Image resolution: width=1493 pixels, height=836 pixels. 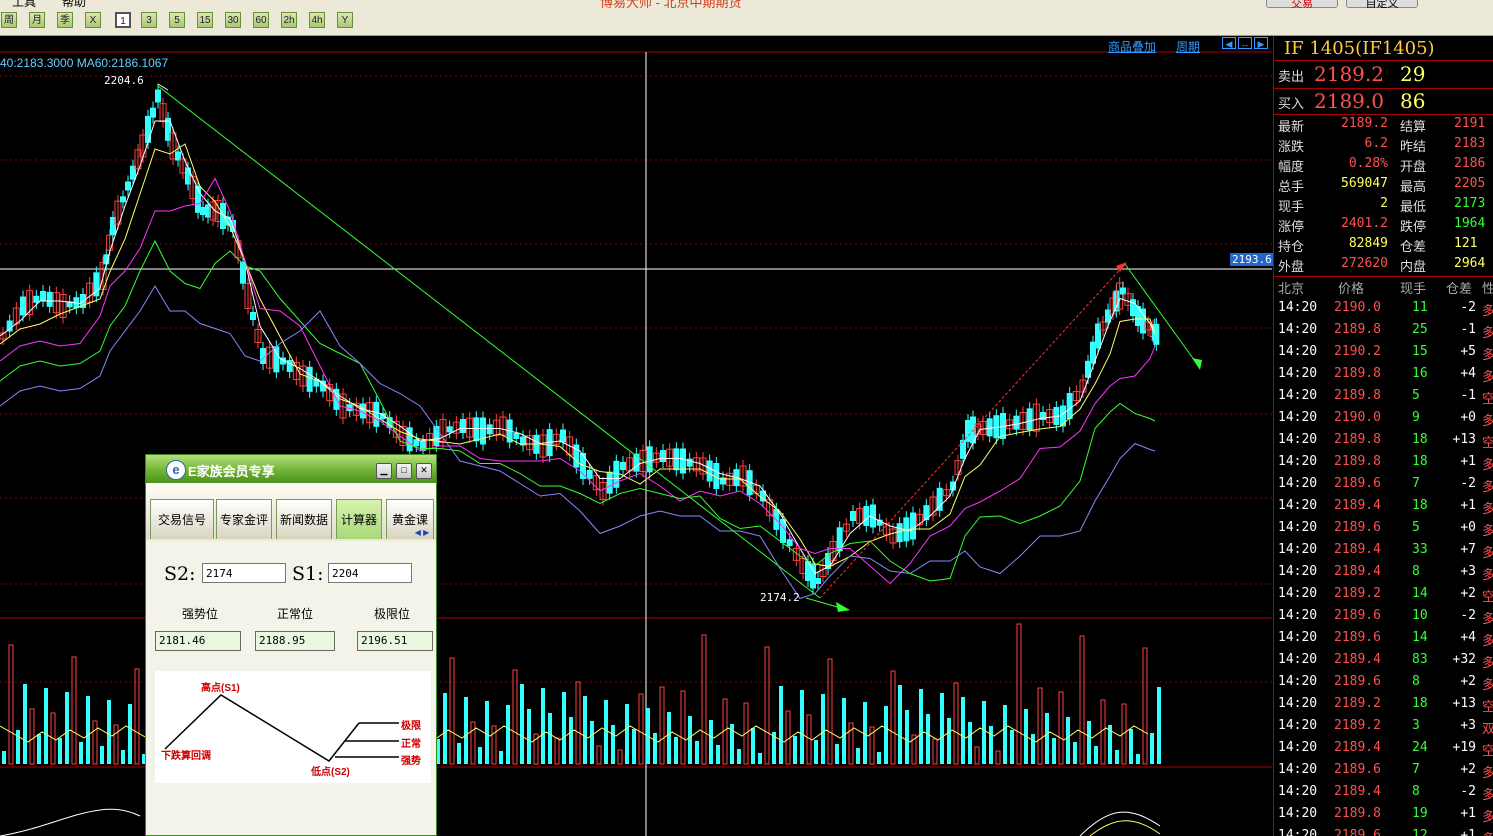 I want to click on period-button-0: 周, so click(x=9, y=20).